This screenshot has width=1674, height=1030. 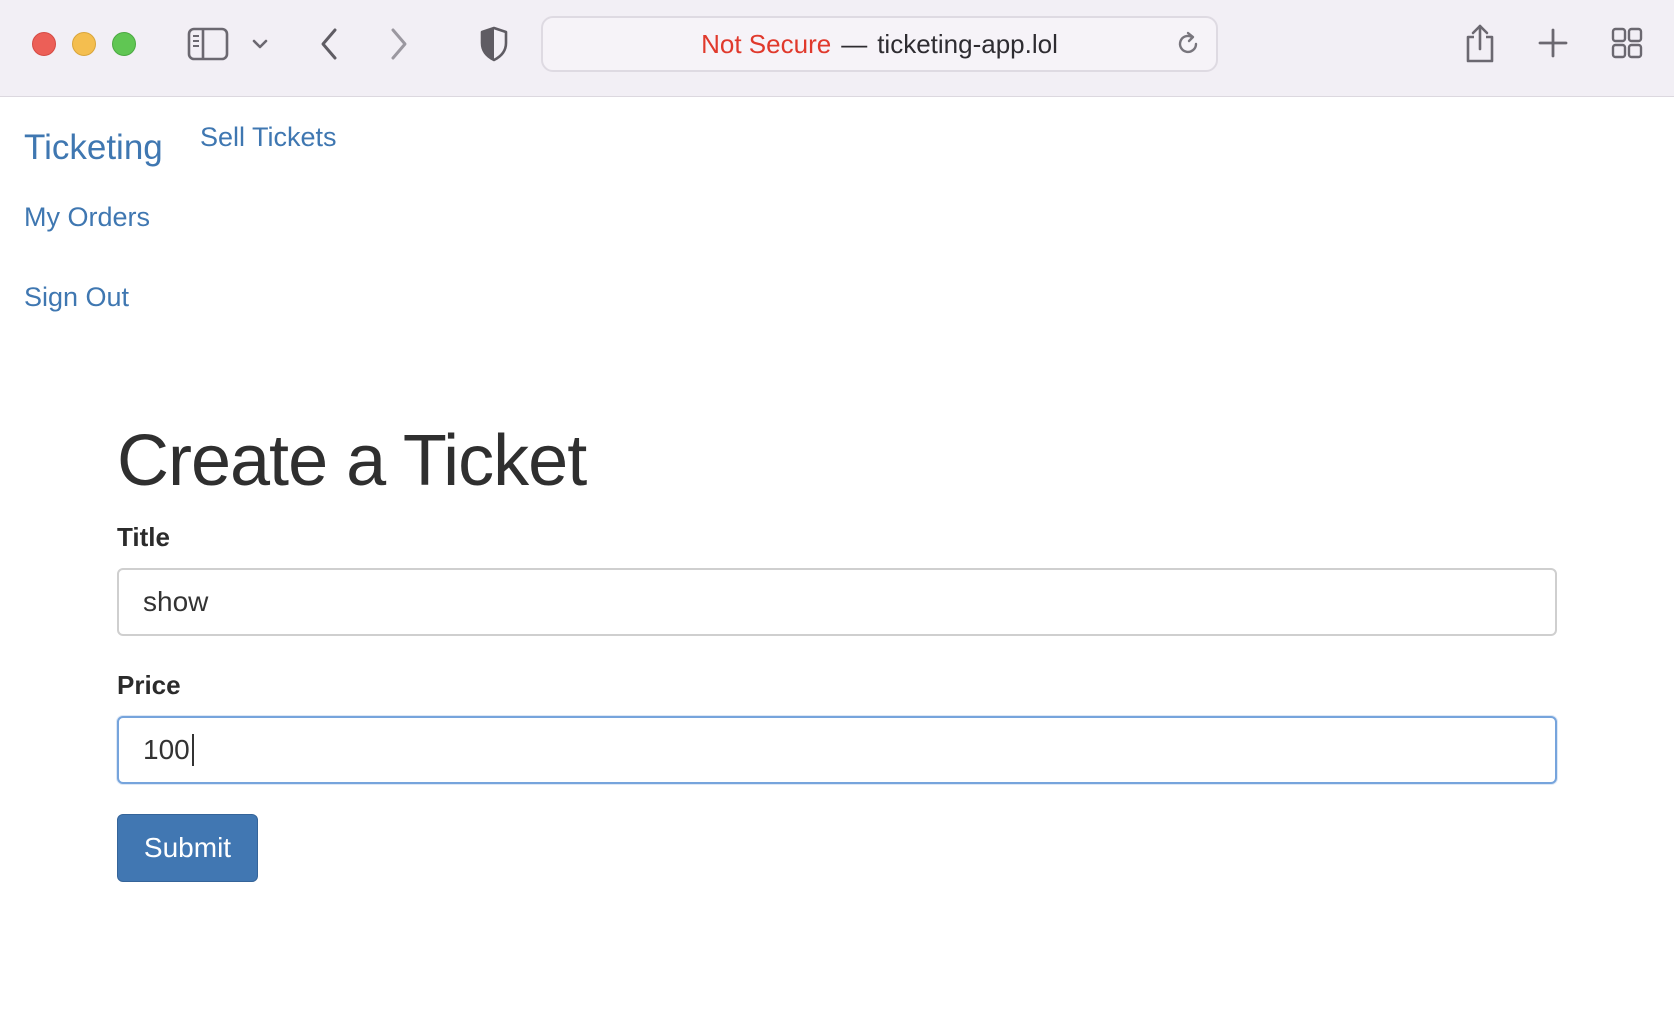 I want to click on browser-toolbar: Not Secure — ticketing-app.lol, so click(x=837, y=48).